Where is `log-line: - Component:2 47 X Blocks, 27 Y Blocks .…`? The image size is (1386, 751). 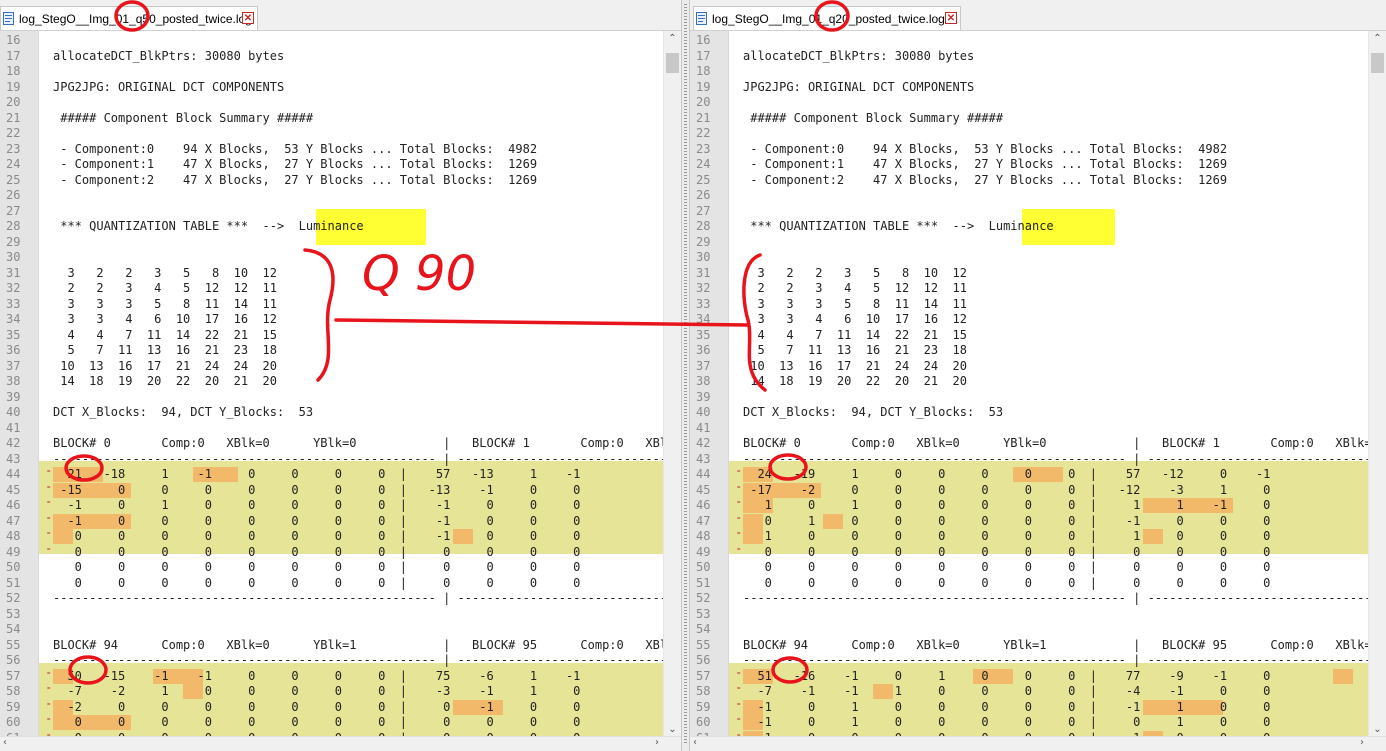
log-line: - Component:2 47 X Blocks, 27 Y Blocks .… is located at coordinates (295, 179).